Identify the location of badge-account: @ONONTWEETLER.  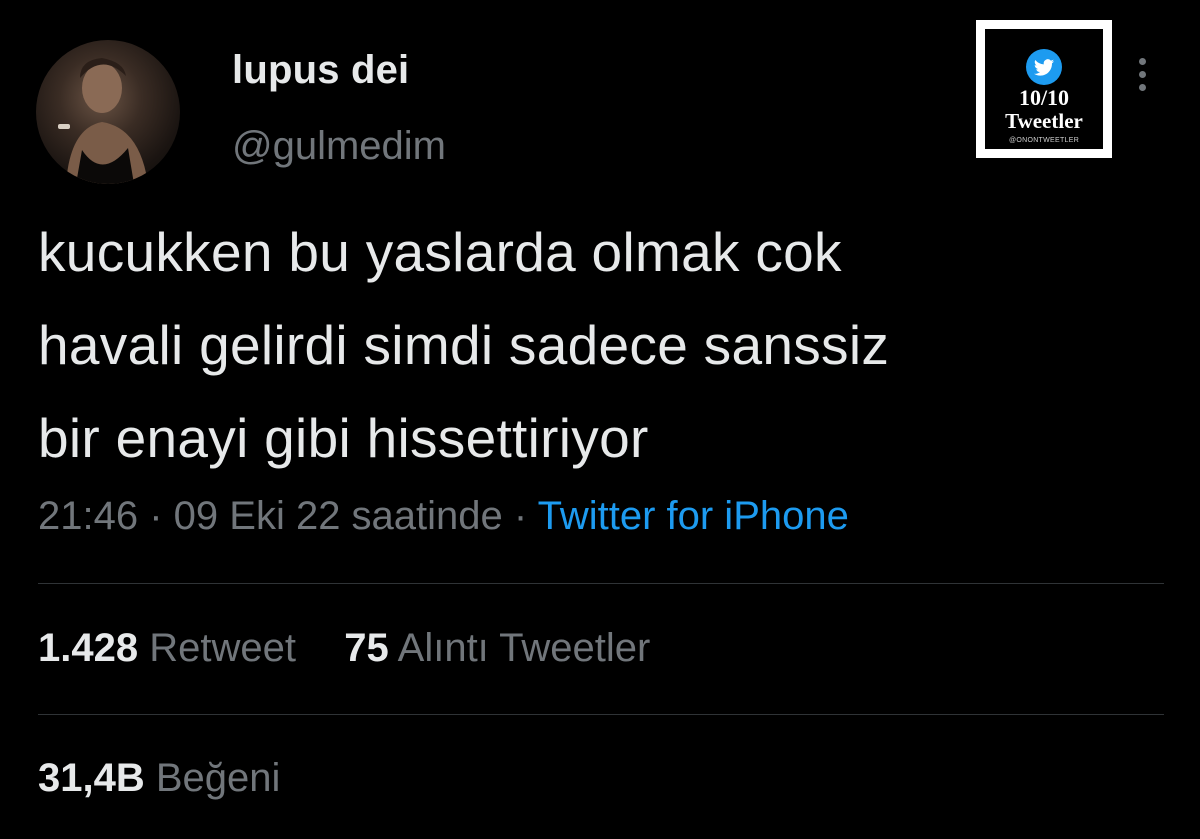
(1044, 140).